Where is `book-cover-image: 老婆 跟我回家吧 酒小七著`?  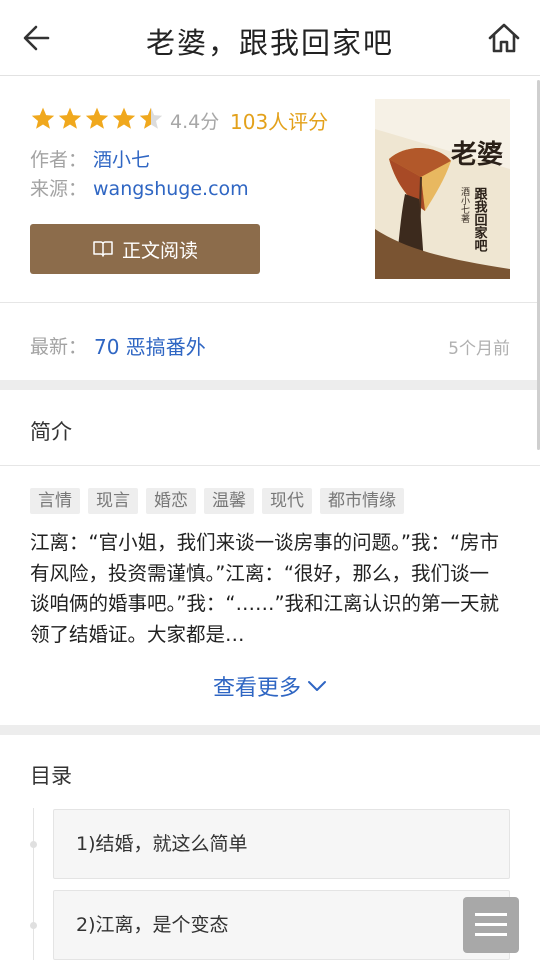
book-cover-image: 老婆 跟我回家吧 酒小七著 is located at coordinates (442, 189).